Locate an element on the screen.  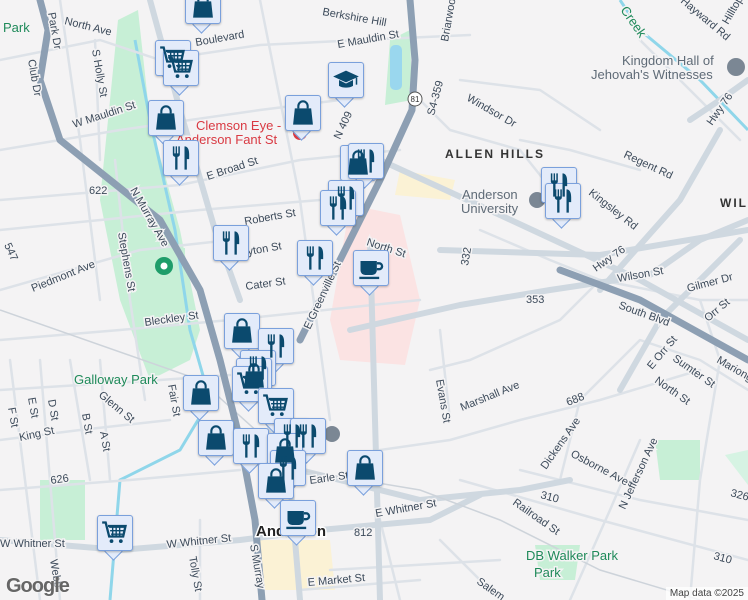
street-label: F St is located at coordinates (12, 417).